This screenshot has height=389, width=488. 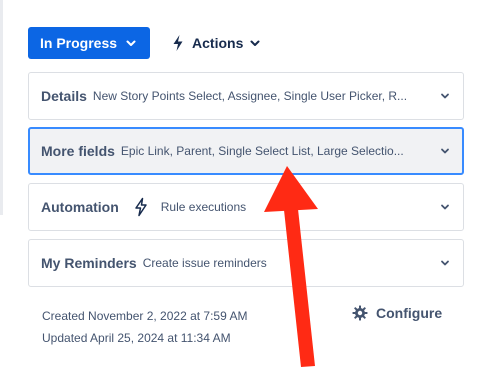 I want to click on updated-date: Updated April 25, 2024 at 11:34 AM, so click(x=136, y=338).